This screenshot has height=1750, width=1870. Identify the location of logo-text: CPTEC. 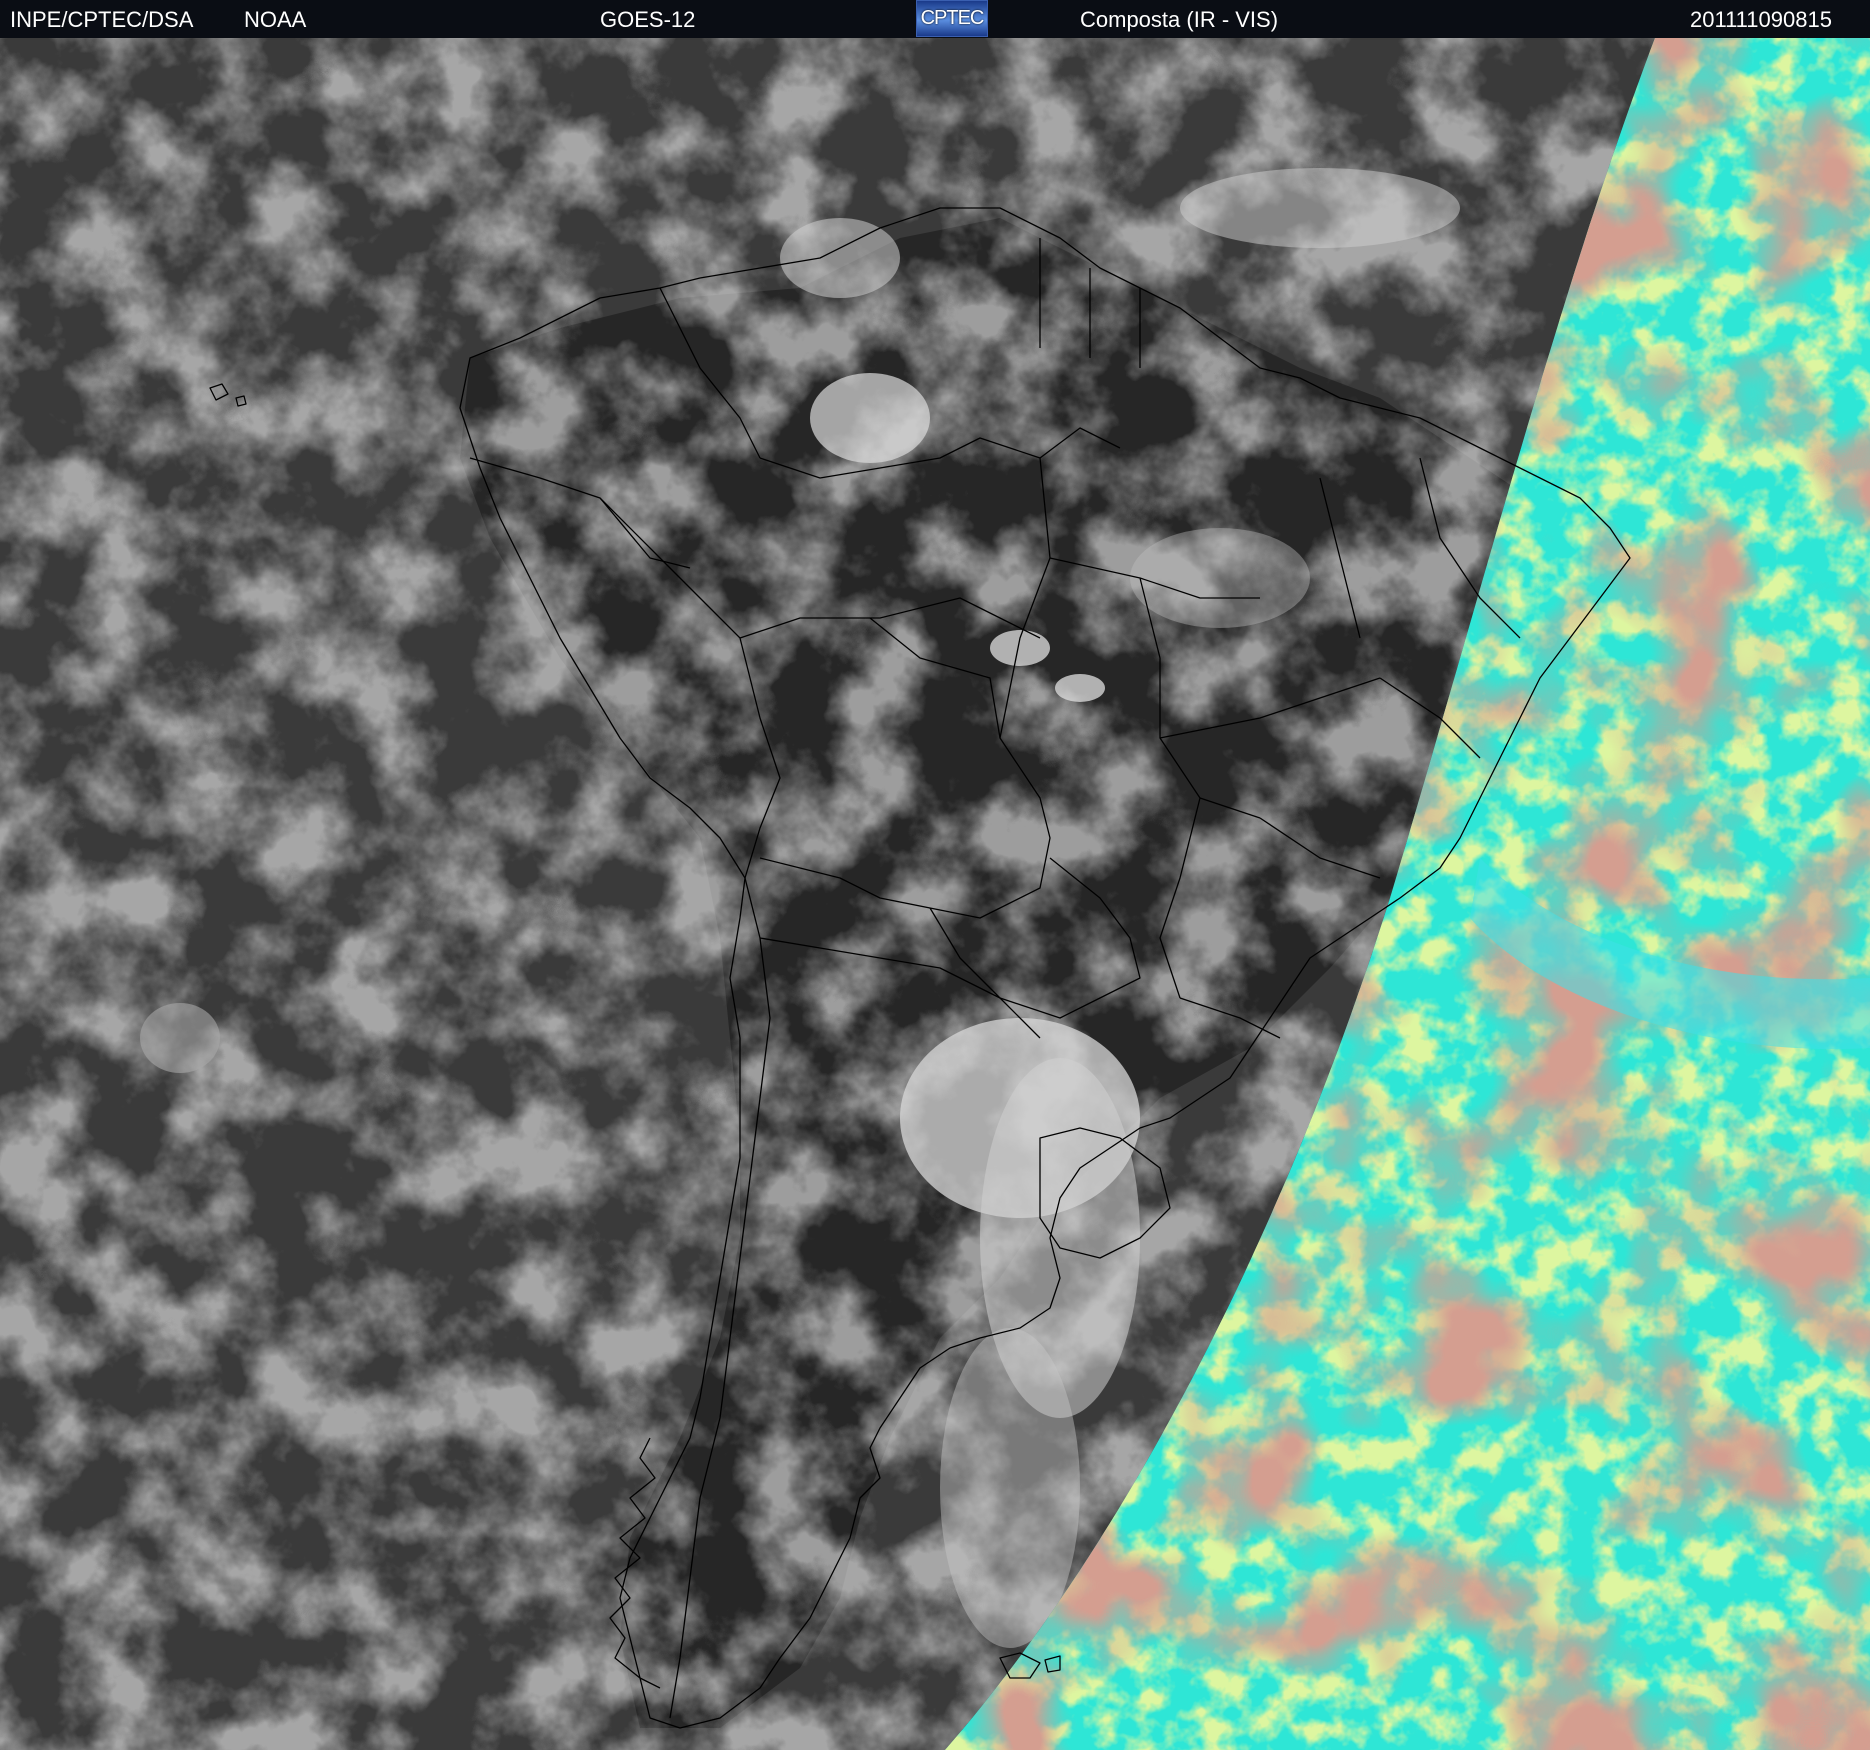
(952, 18).